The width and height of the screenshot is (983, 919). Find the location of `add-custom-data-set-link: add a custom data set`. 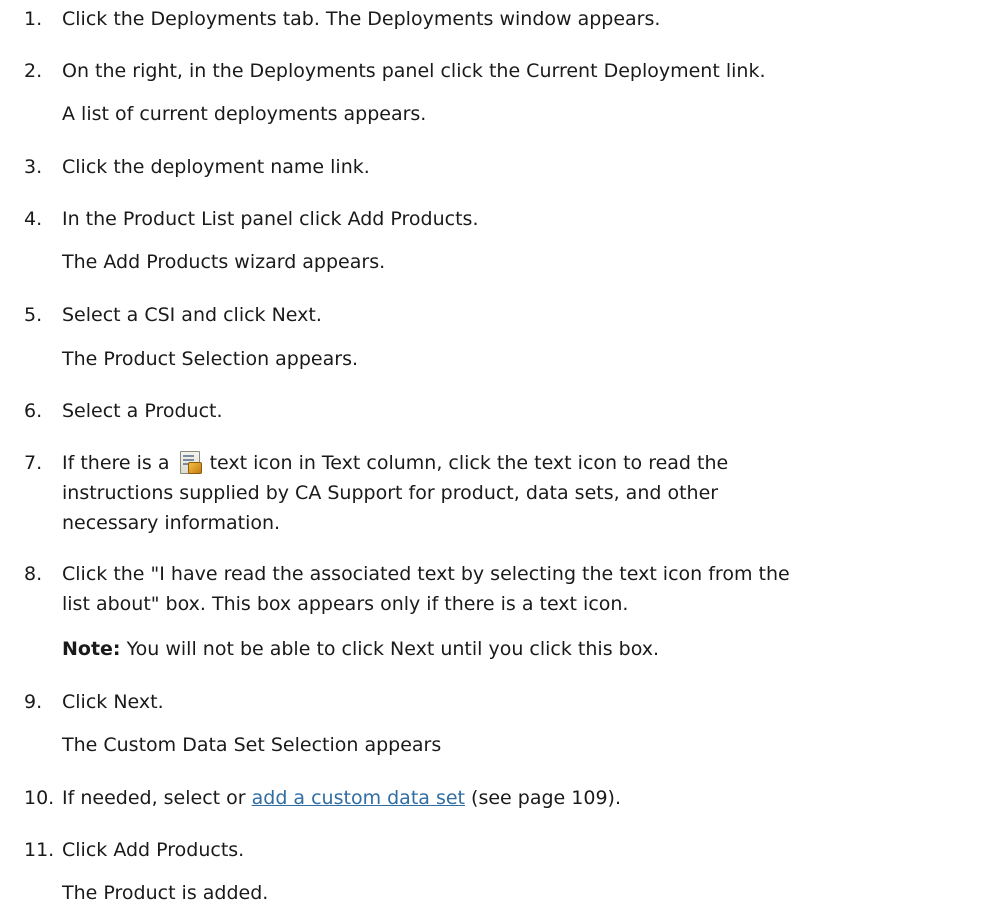

add-custom-data-set-link: add a custom data set is located at coordinates (358, 798).